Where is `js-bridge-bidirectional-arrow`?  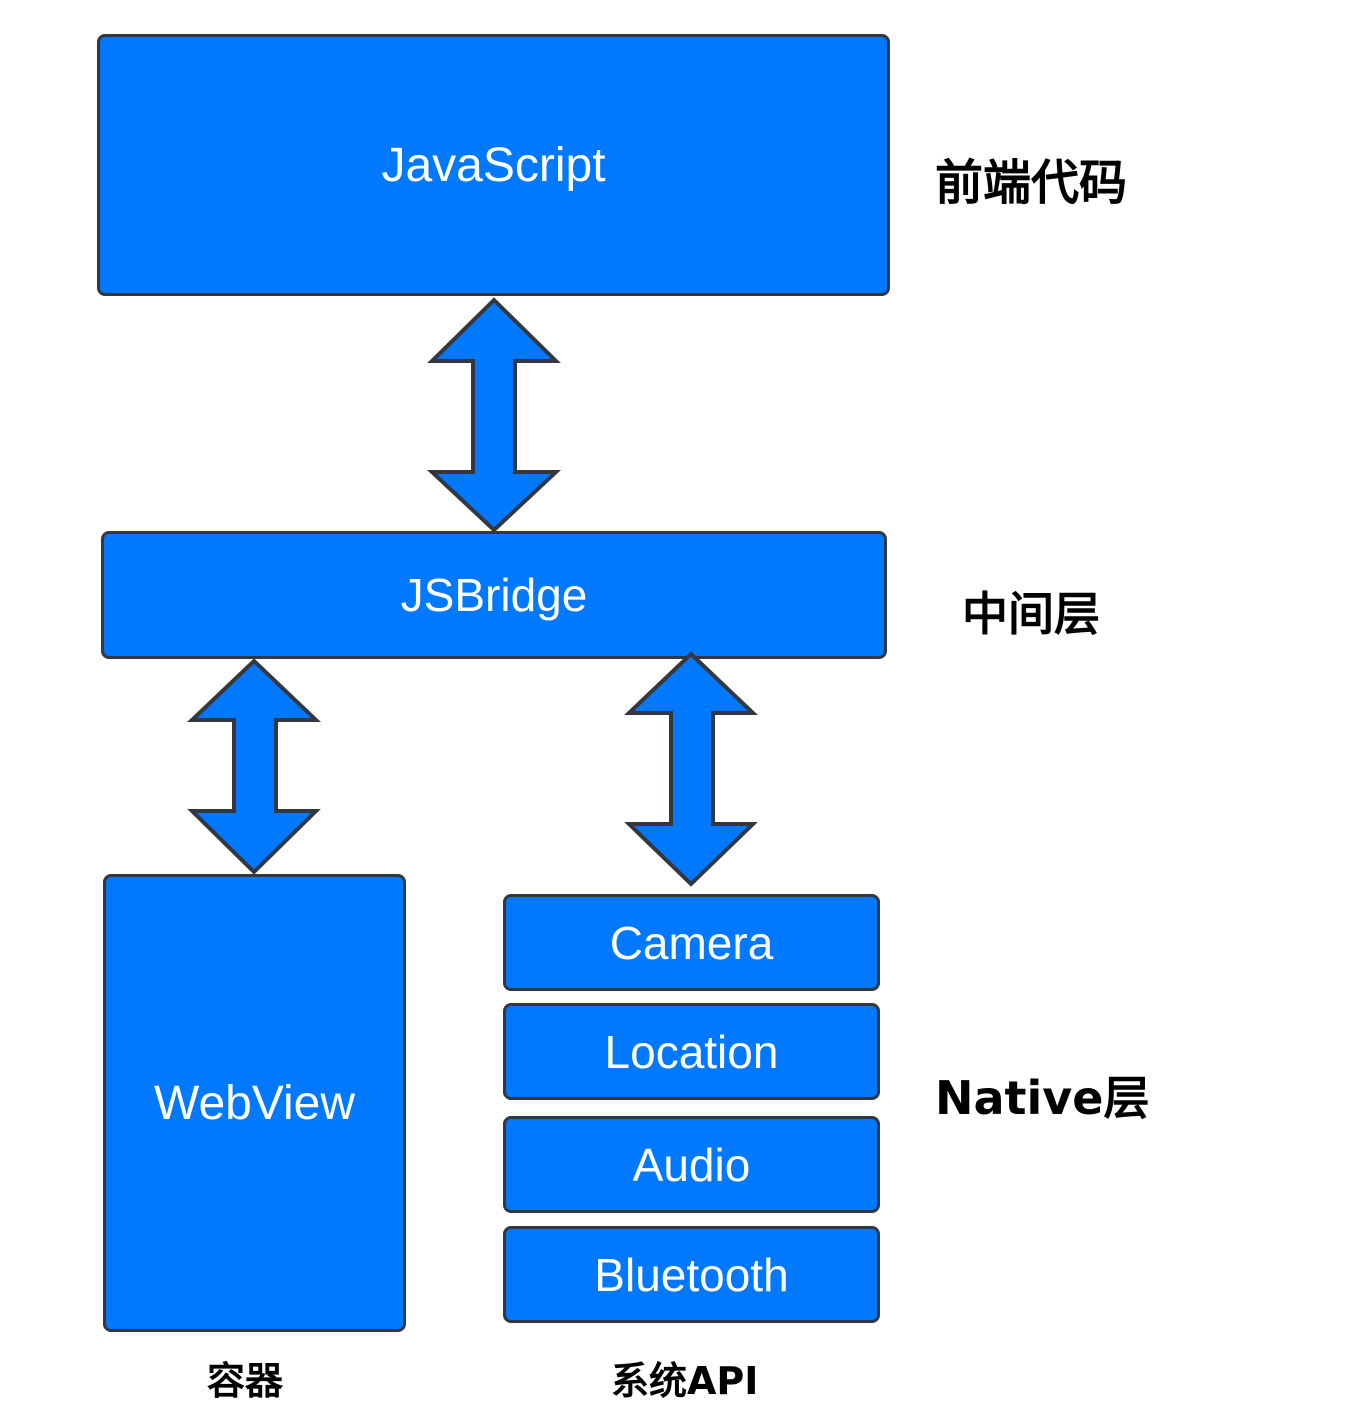 js-bridge-bidirectional-arrow is located at coordinates (494, 415).